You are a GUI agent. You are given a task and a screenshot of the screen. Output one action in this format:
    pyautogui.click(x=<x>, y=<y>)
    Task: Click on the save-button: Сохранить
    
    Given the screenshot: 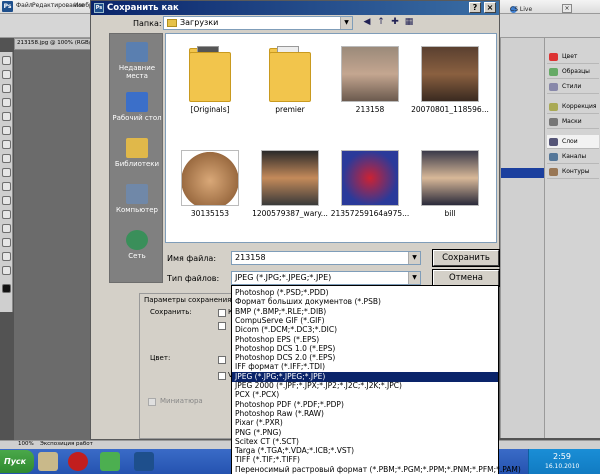 What is the action you would take?
    pyautogui.click(x=466, y=258)
    